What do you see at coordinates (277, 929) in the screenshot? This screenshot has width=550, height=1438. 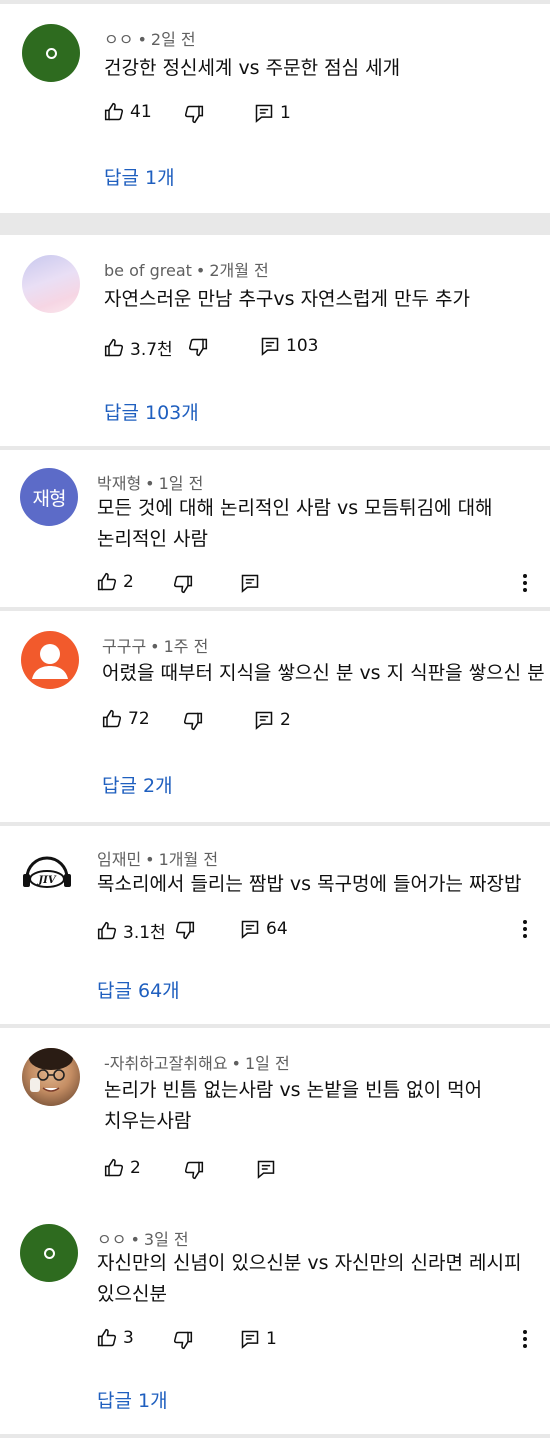 I see `reply-count: 64` at bounding box center [277, 929].